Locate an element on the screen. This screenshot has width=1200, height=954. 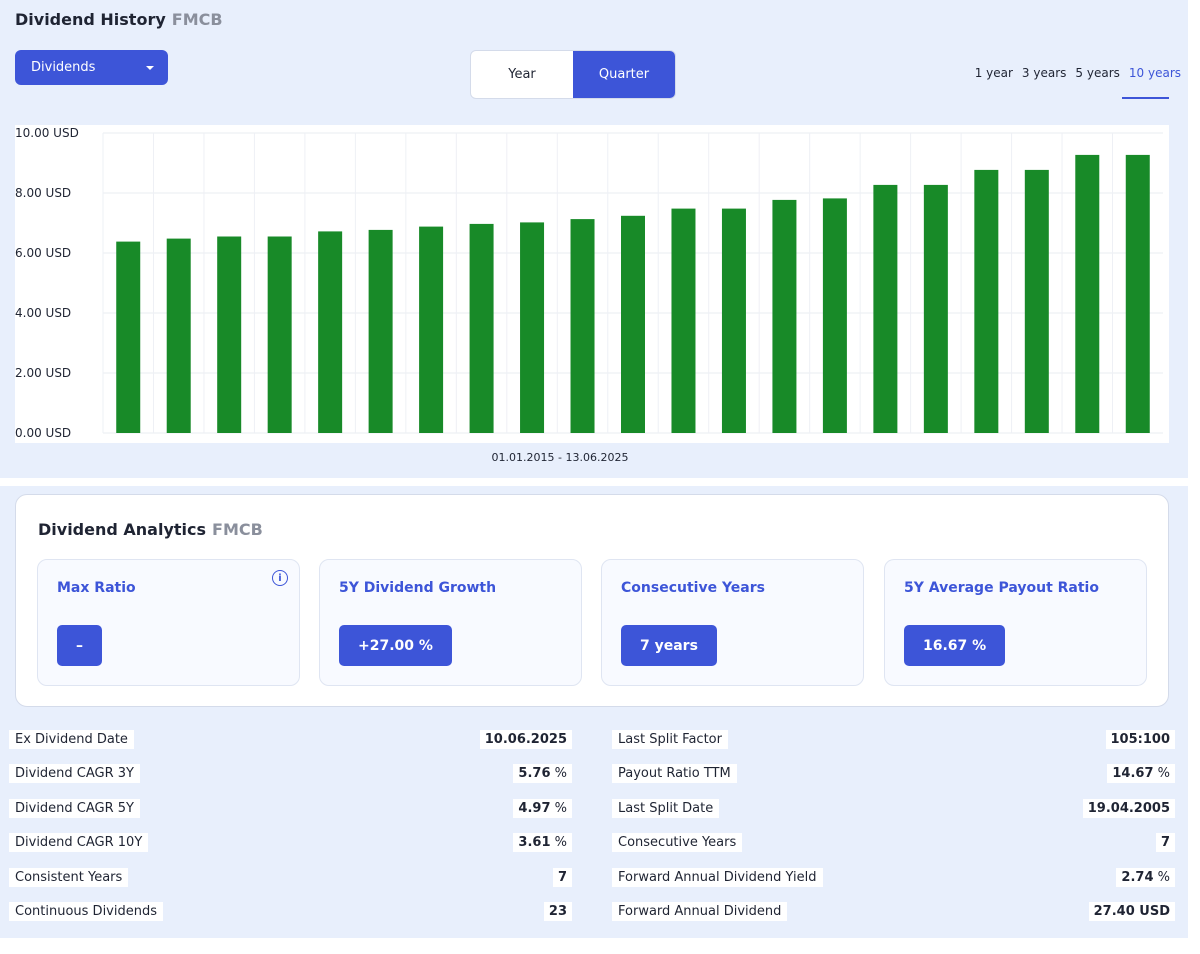
quarter-toggle-button: Quarter is located at coordinates (624, 74).